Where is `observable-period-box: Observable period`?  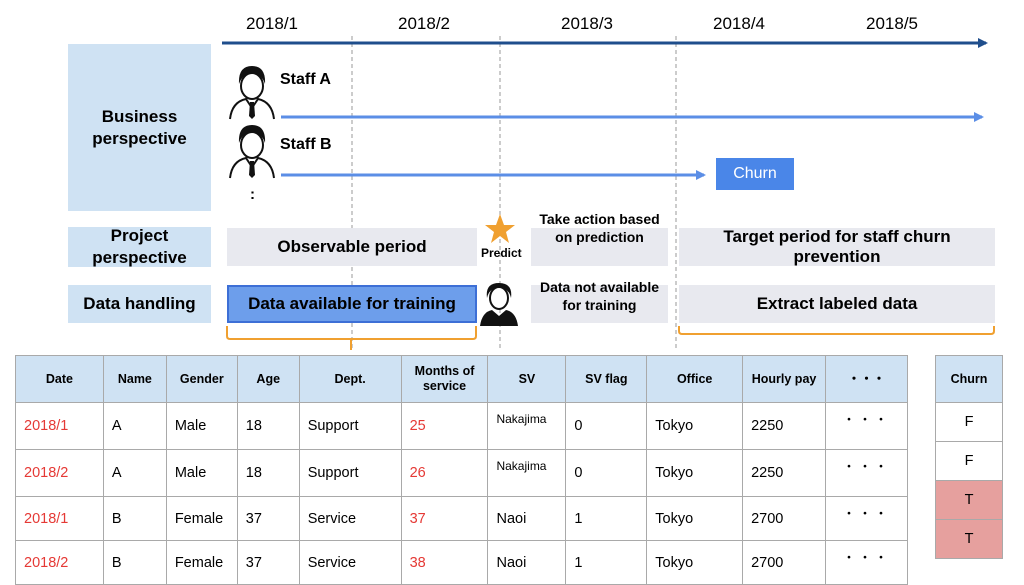 observable-period-box: Observable period is located at coordinates (352, 247).